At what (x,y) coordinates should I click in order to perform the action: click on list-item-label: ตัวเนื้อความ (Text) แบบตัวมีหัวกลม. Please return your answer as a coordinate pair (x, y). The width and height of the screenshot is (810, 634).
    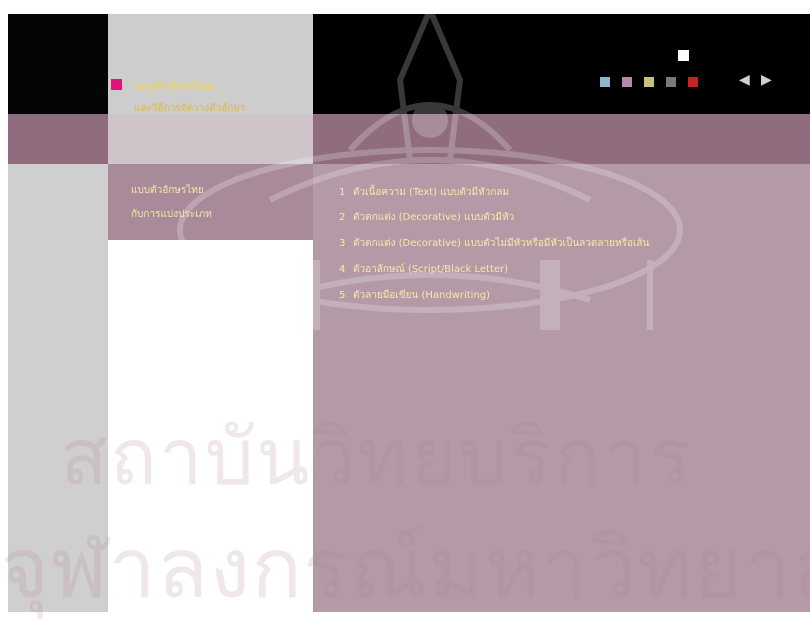
    Looking at the image, I should click on (431, 192).